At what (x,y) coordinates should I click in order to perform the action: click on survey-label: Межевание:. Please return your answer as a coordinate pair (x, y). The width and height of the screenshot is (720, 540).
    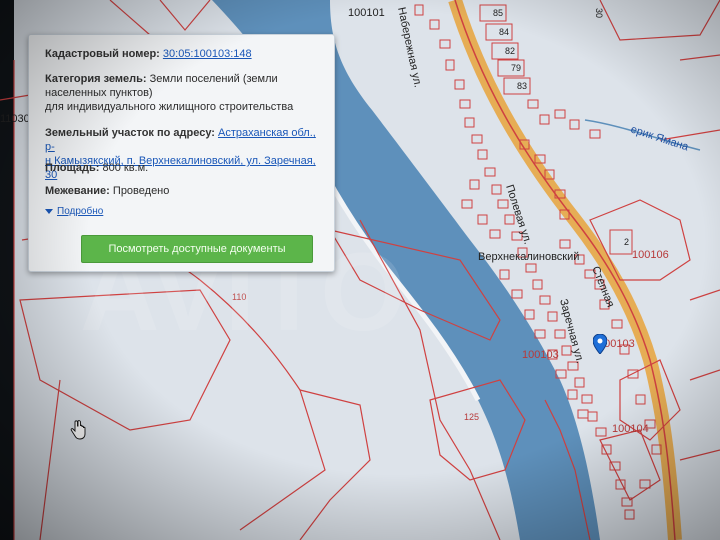
    Looking at the image, I should click on (77, 191).